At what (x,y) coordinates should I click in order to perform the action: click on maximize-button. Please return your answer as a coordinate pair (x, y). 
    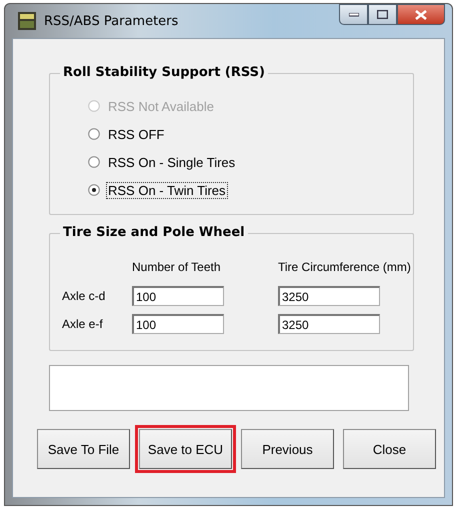
    Looking at the image, I should click on (382, 14).